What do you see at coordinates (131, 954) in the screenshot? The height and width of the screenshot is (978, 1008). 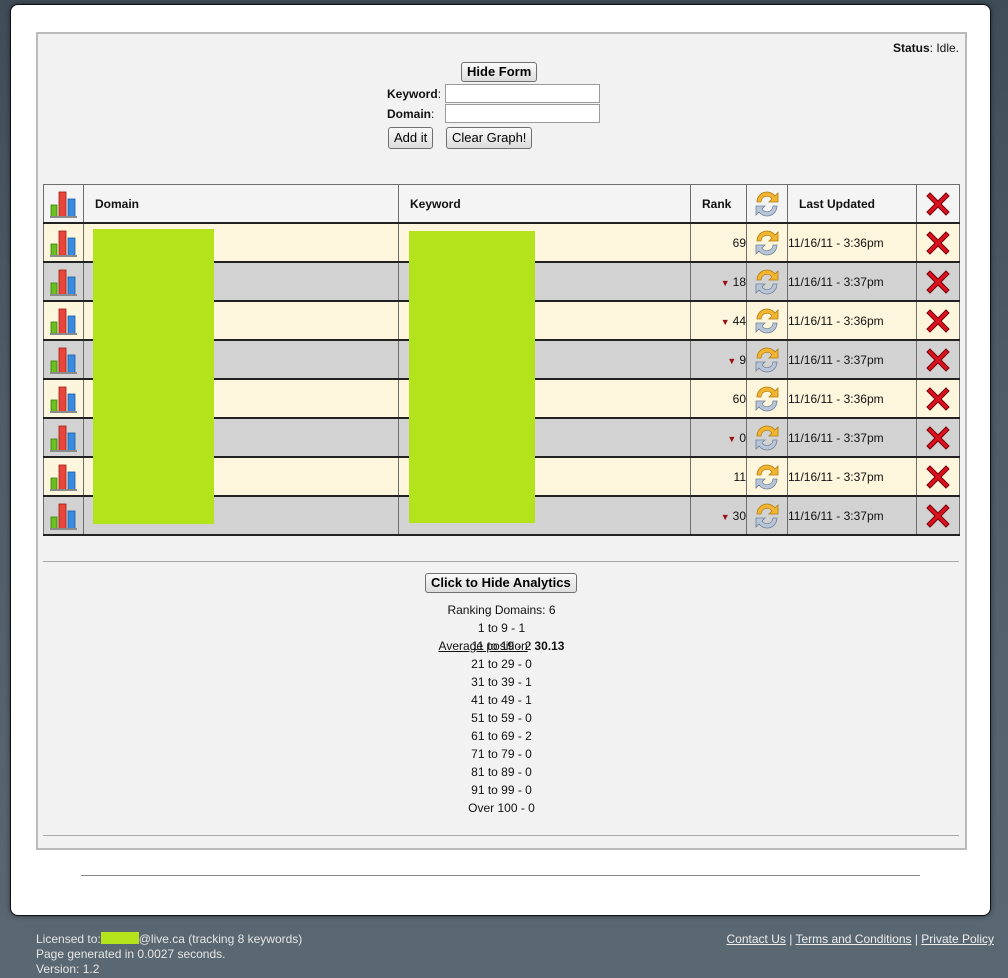 I see `page-generated-text: Page generated in 0.0027 seconds.` at bounding box center [131, 954].